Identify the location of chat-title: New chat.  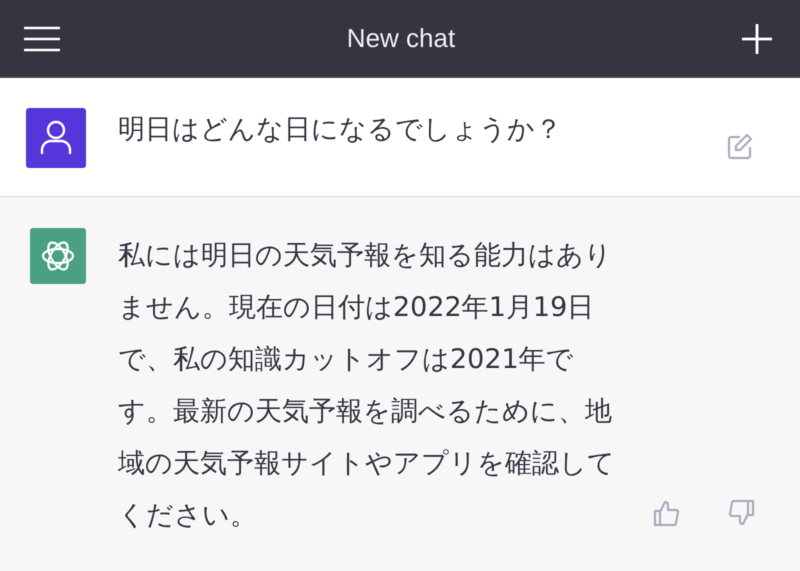
(401, 38).